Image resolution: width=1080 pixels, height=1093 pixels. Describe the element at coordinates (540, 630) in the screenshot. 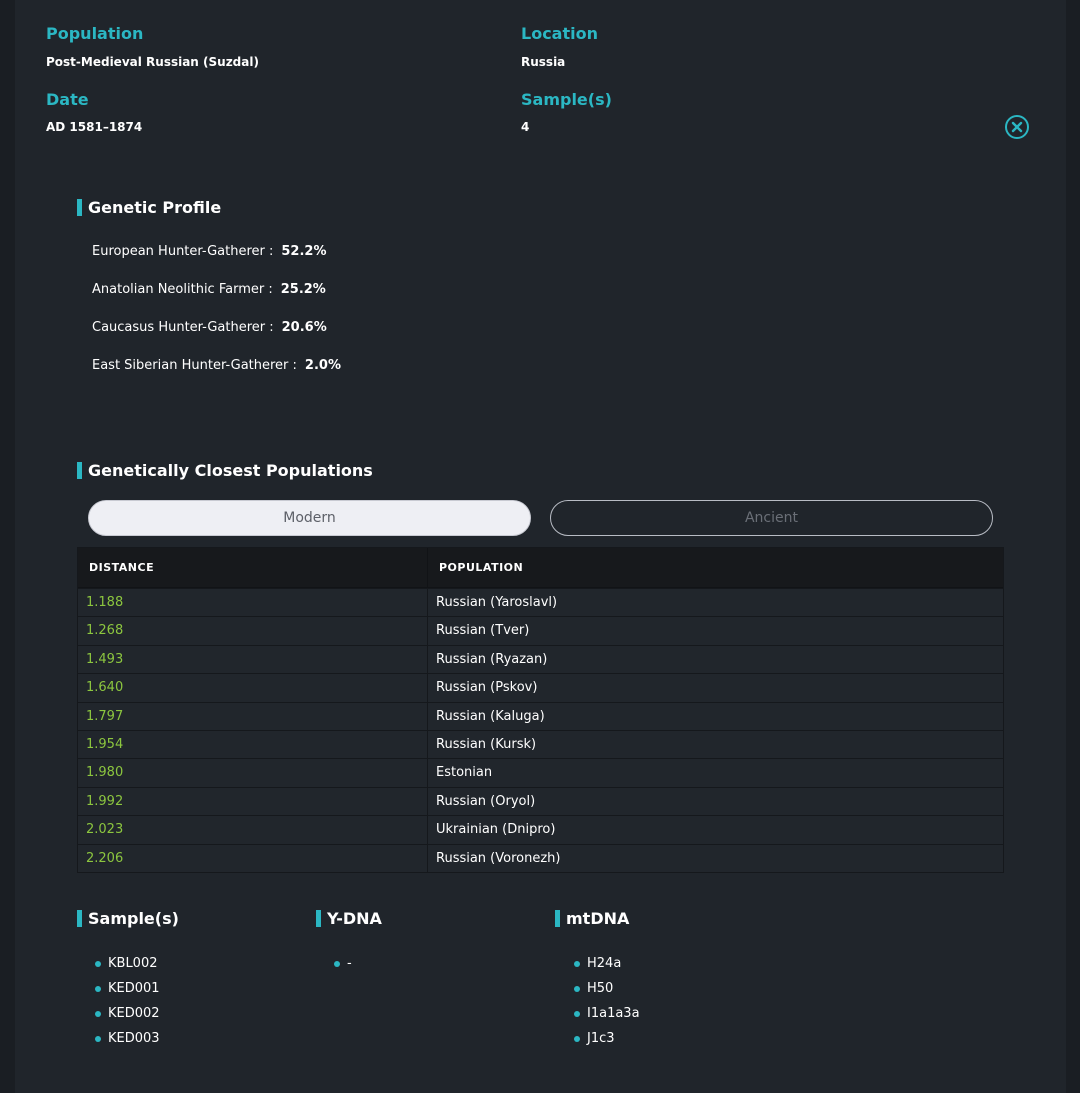

I see `table-row: 1.268 Russian (Tver)` at that location.